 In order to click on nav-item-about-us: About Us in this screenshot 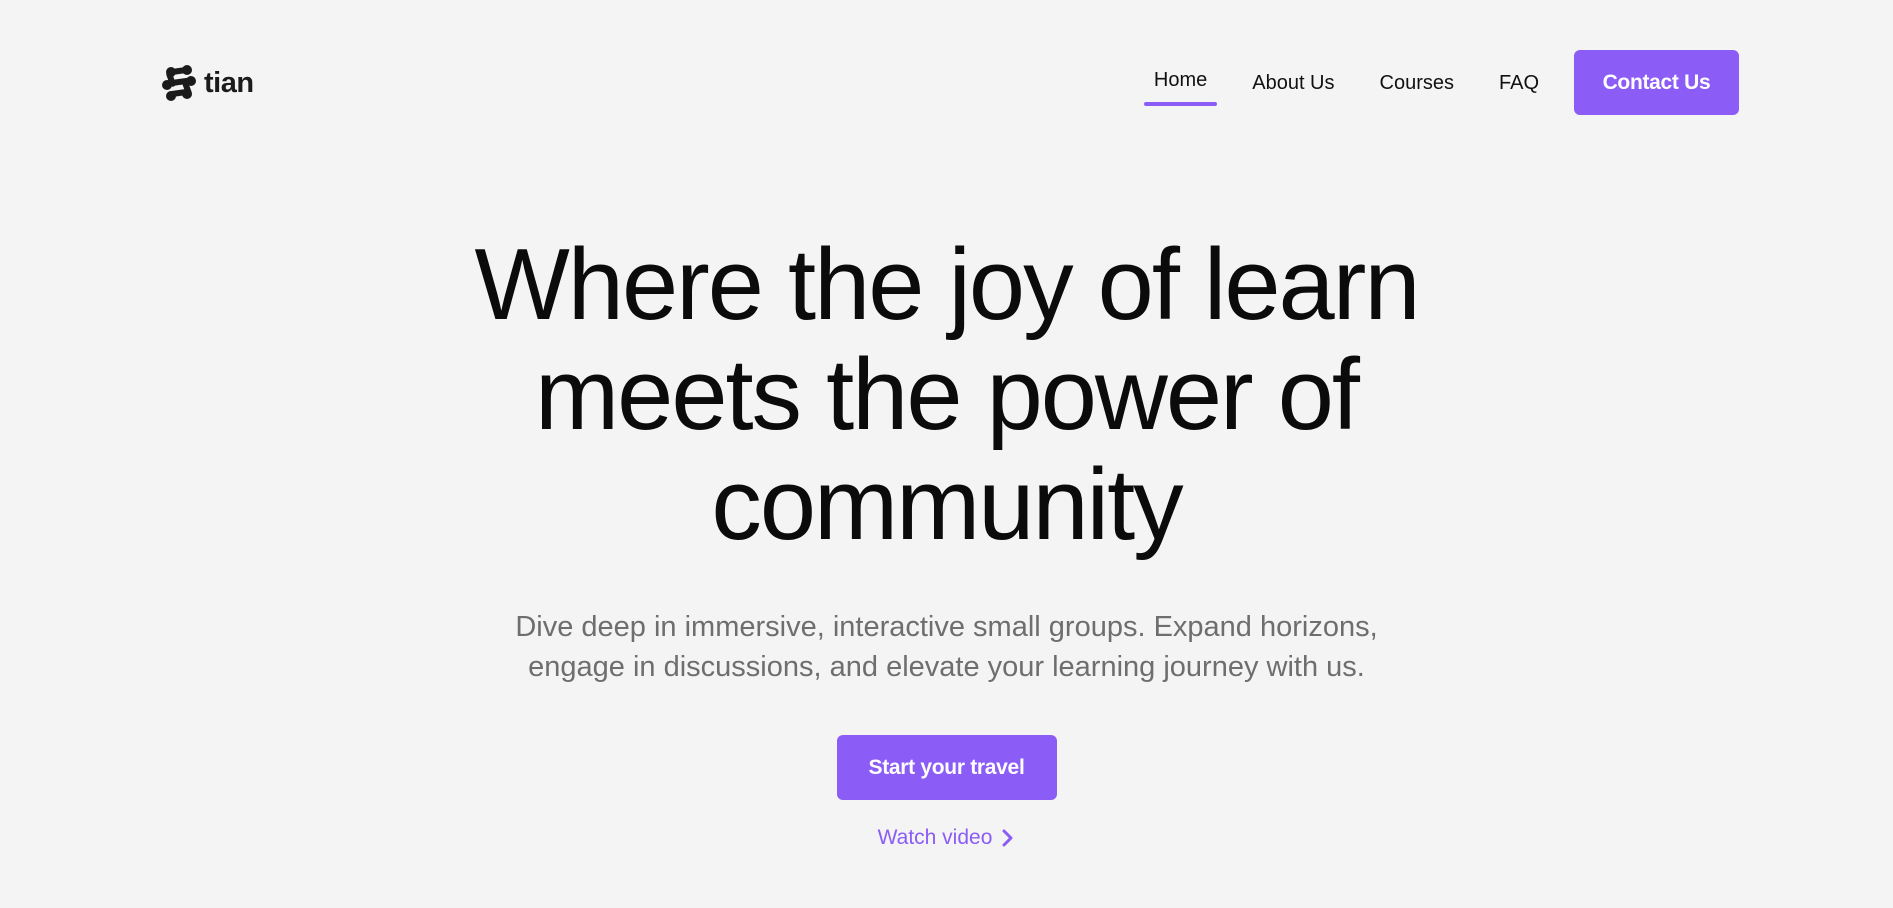, I will do `click(1293, 83)`.